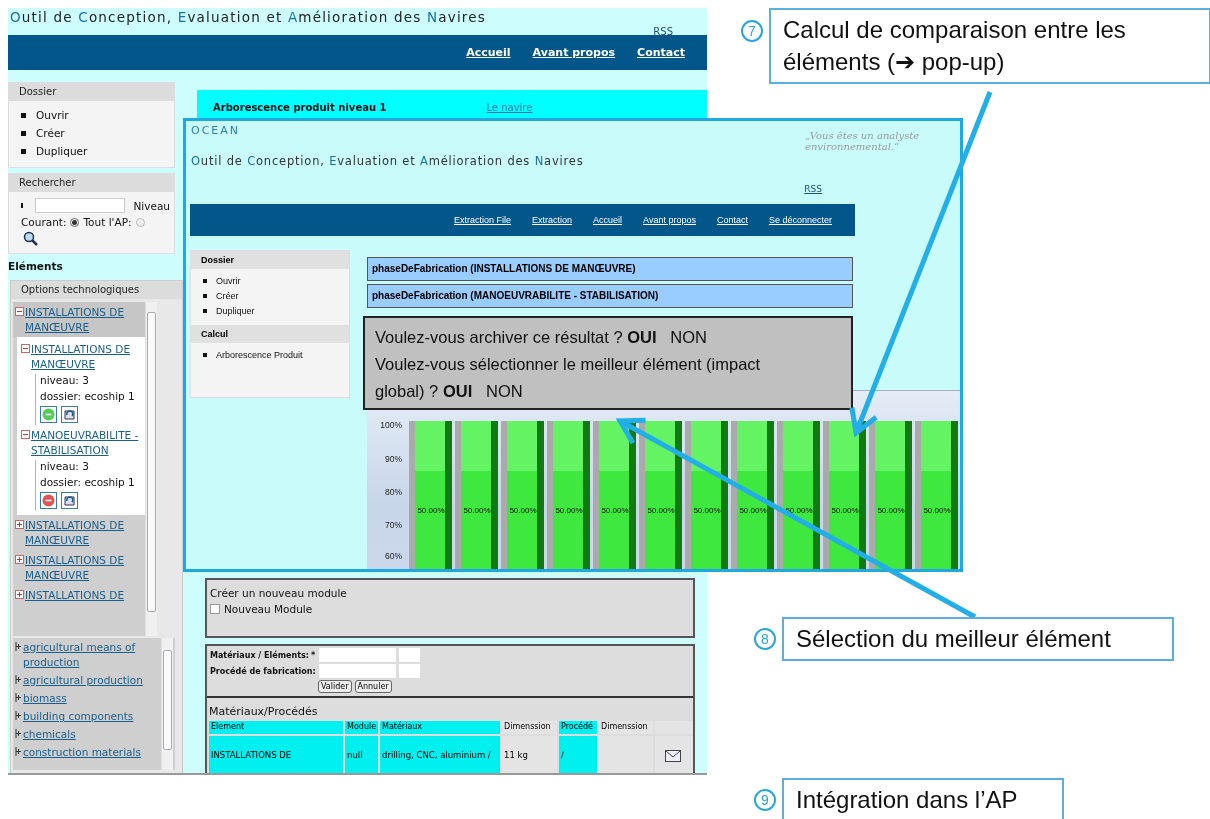 The height and width of the screenshot is (819, 1210). Describe the element at coordinates (88, 443) in the screenshot. I see `tree-item-link: MANOEUVRABILITE - STABILISATION` at that location.